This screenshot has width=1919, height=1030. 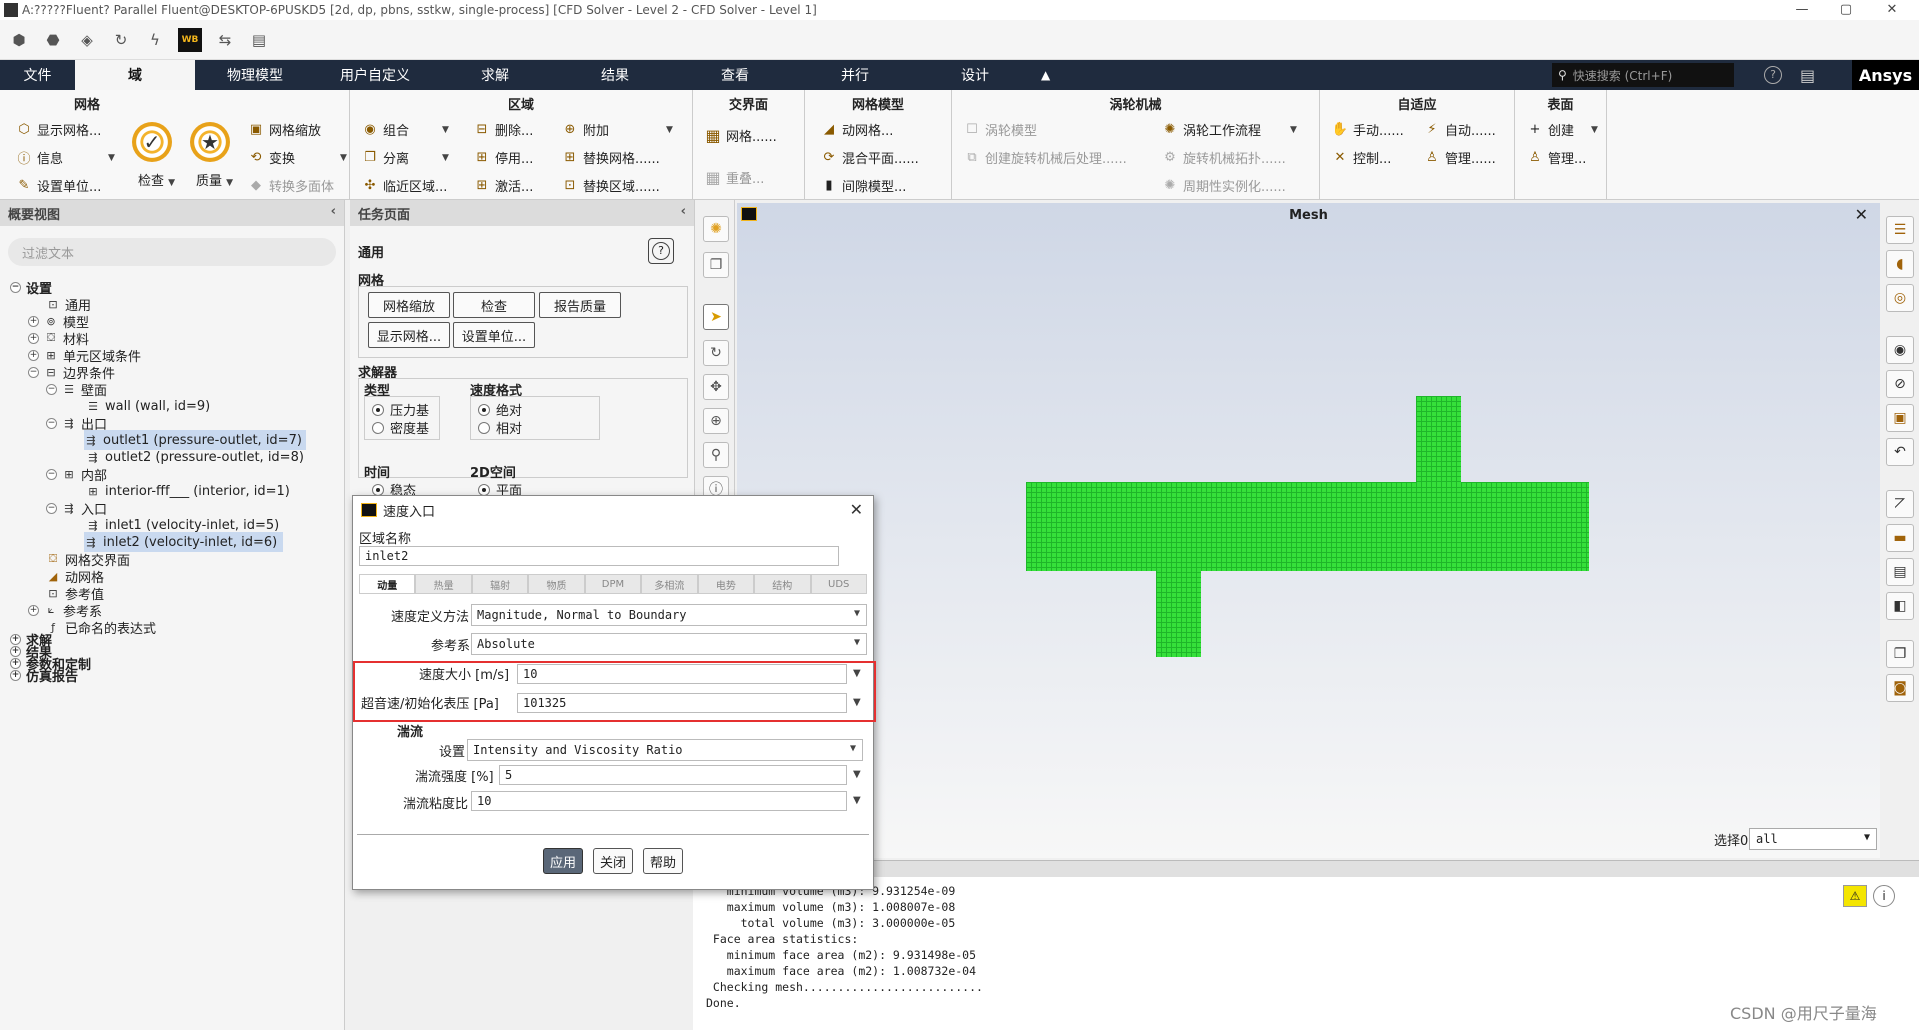 I want to click on help-icon: ?, so click(x=1773, y=75).